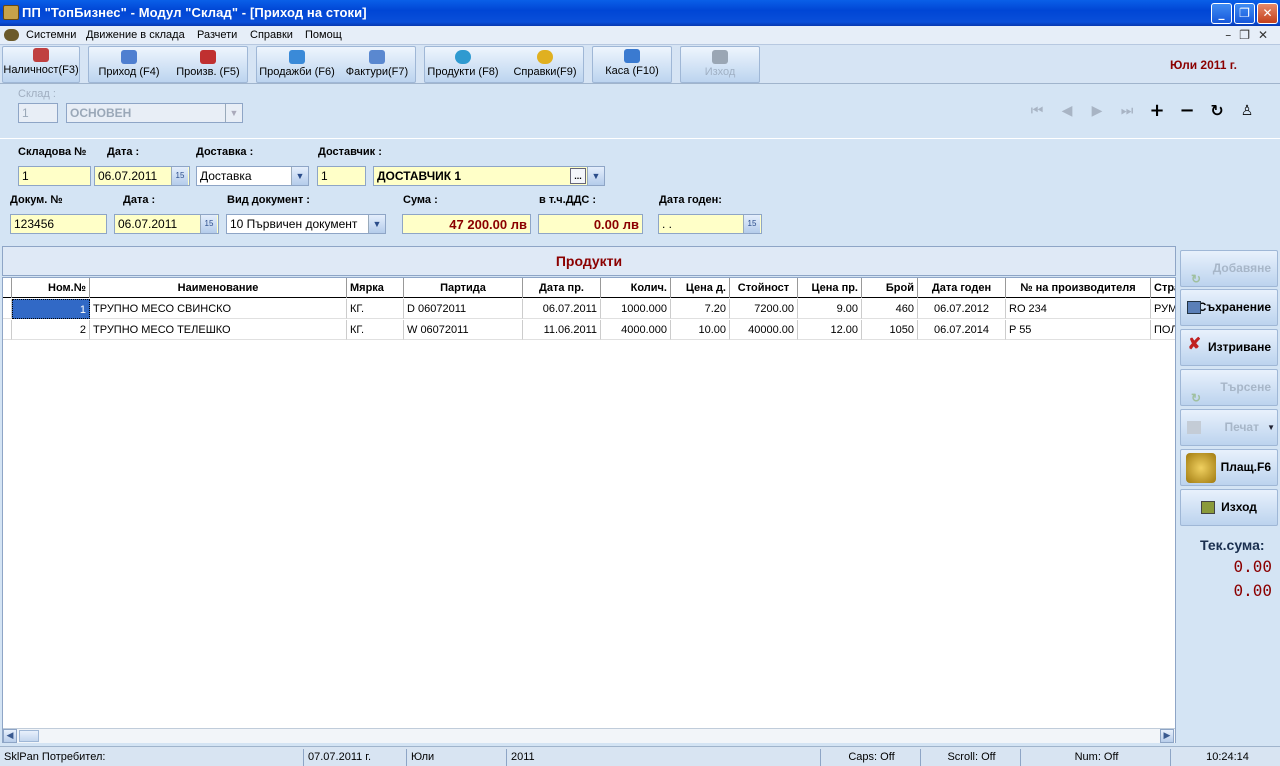  I want to click on reports-button: Справки(F9), so click(545, 66).